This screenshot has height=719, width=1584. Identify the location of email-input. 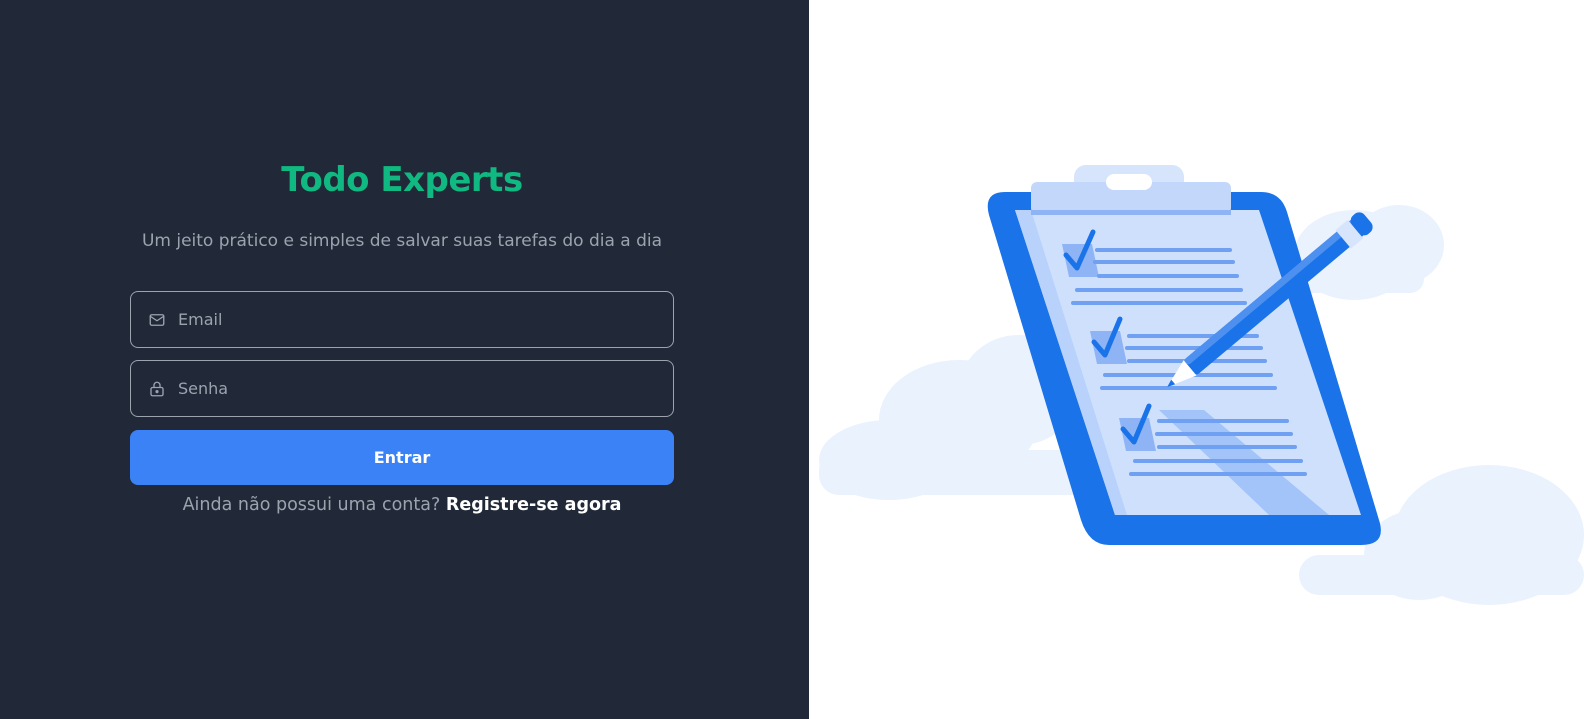
(420, 319).